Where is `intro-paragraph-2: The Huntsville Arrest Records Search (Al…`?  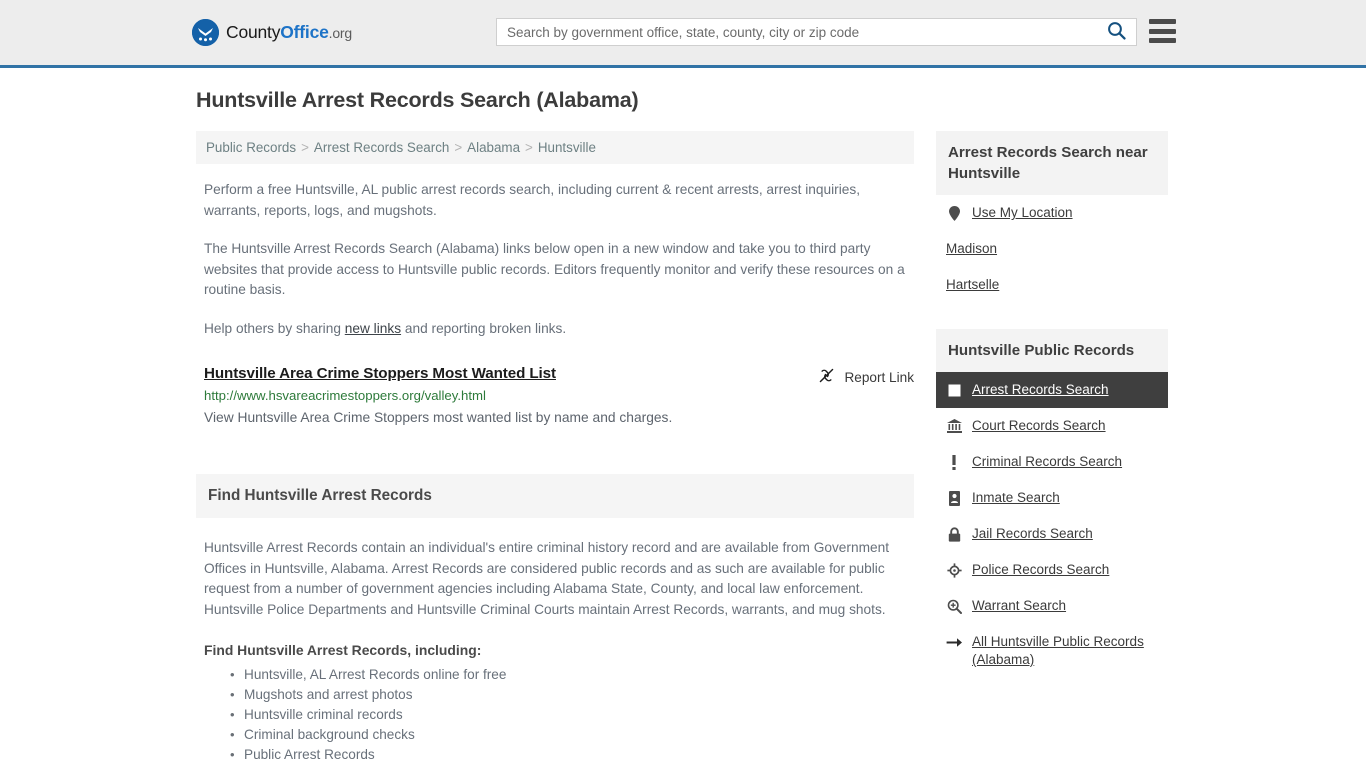
intro-paragraph-2: The Huntsville Arrest Records Search (Al… is located at coordinates (554, 269).